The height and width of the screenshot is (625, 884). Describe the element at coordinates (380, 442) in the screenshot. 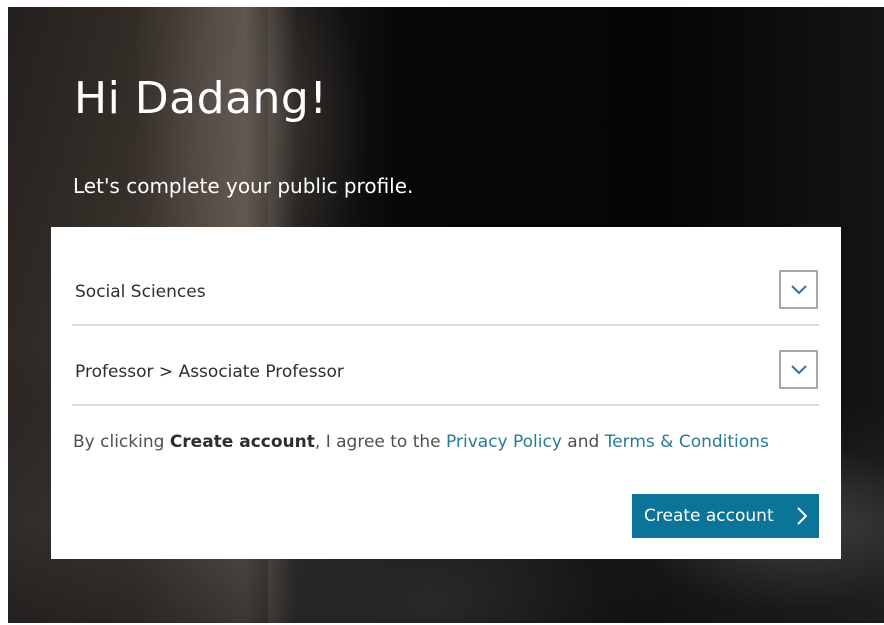

I see `agreement-middle: , I agree to the` at that location.